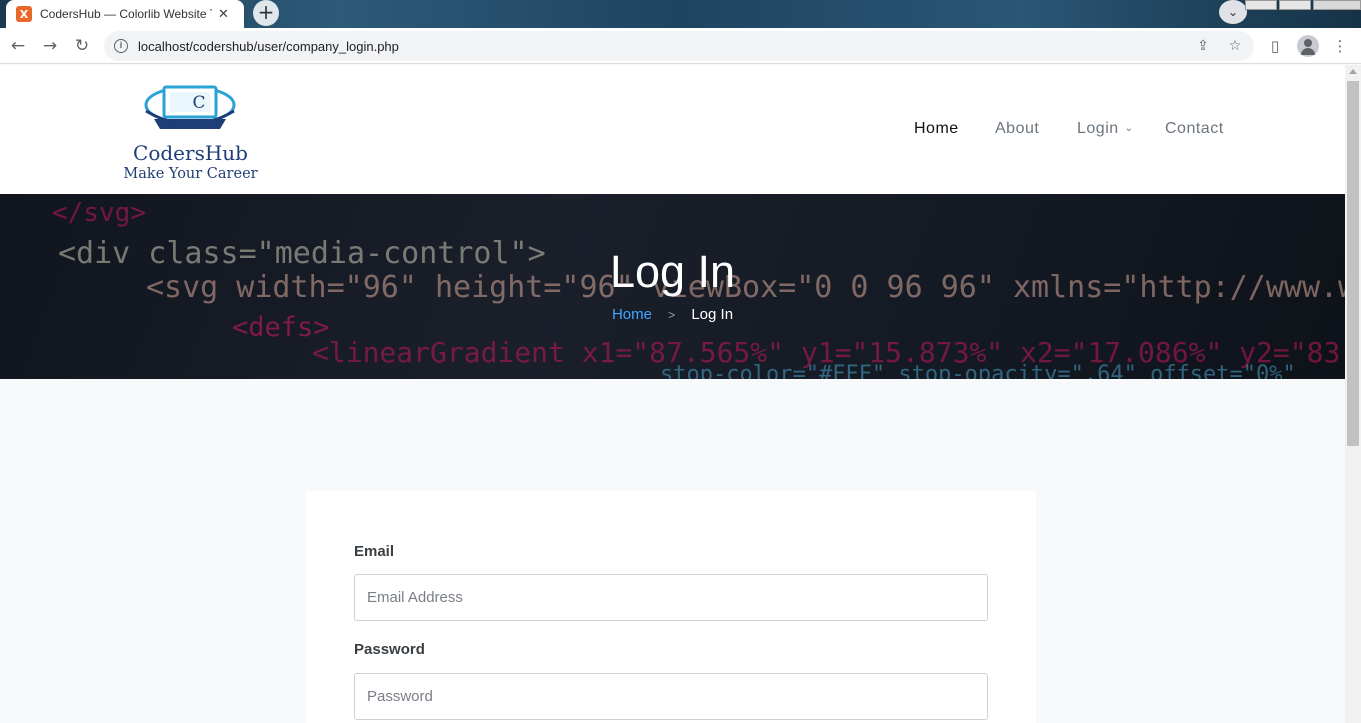  I want to click on breadcrumb: Home > Log In, so click(672, 314).